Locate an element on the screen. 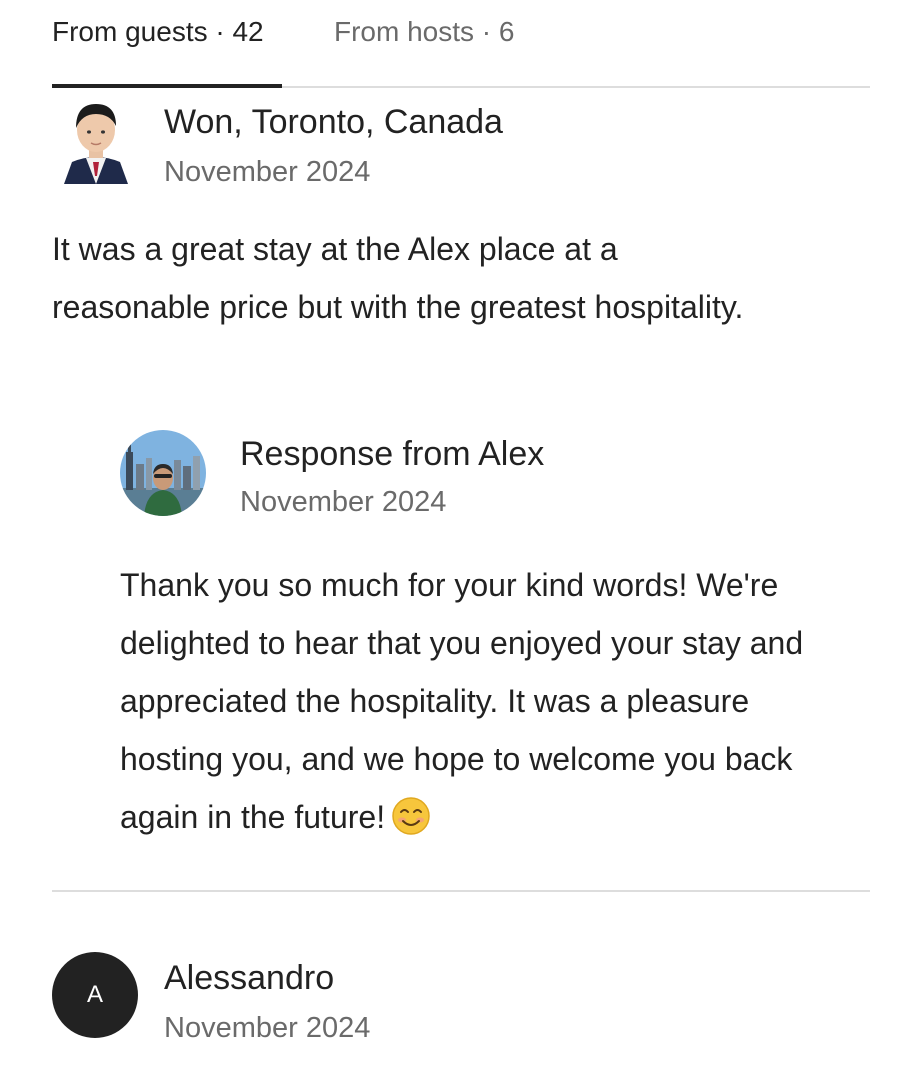 This screenshot has width=923, height=1080. review-divider is located at coordinates (461, 891).